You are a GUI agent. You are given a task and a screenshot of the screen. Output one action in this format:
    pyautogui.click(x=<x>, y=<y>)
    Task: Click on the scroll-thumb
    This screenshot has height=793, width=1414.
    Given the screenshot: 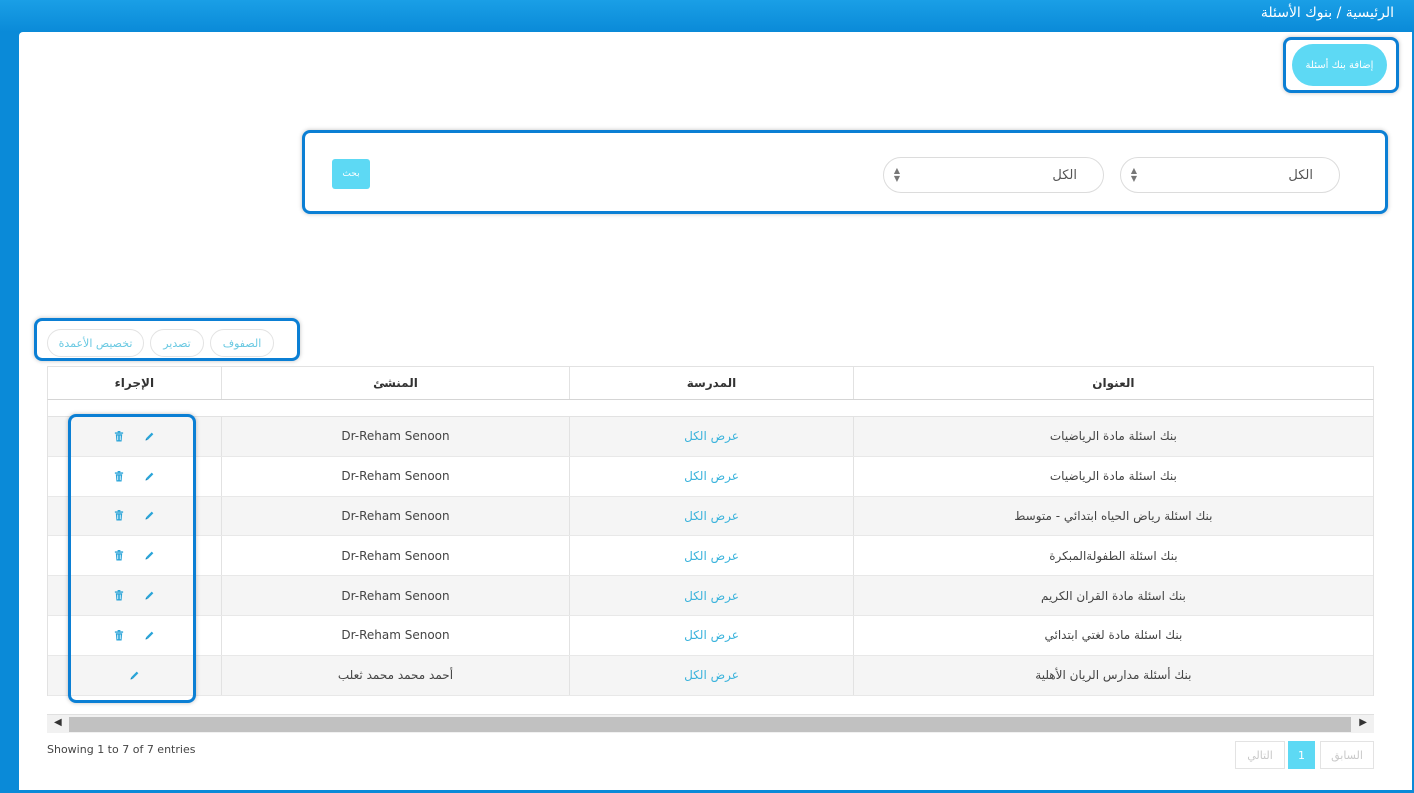 What is the action you would take?
    pyautogui.click(x=710, y=724)
    